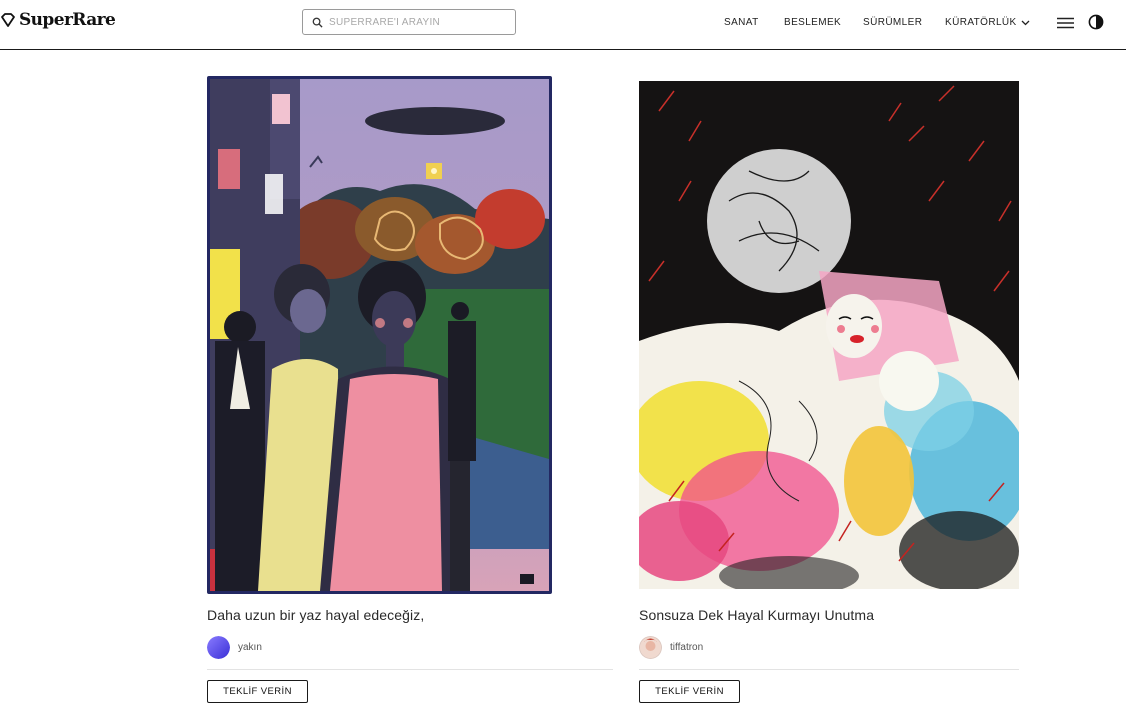  I want to click on search-icon, so click(317, 22).